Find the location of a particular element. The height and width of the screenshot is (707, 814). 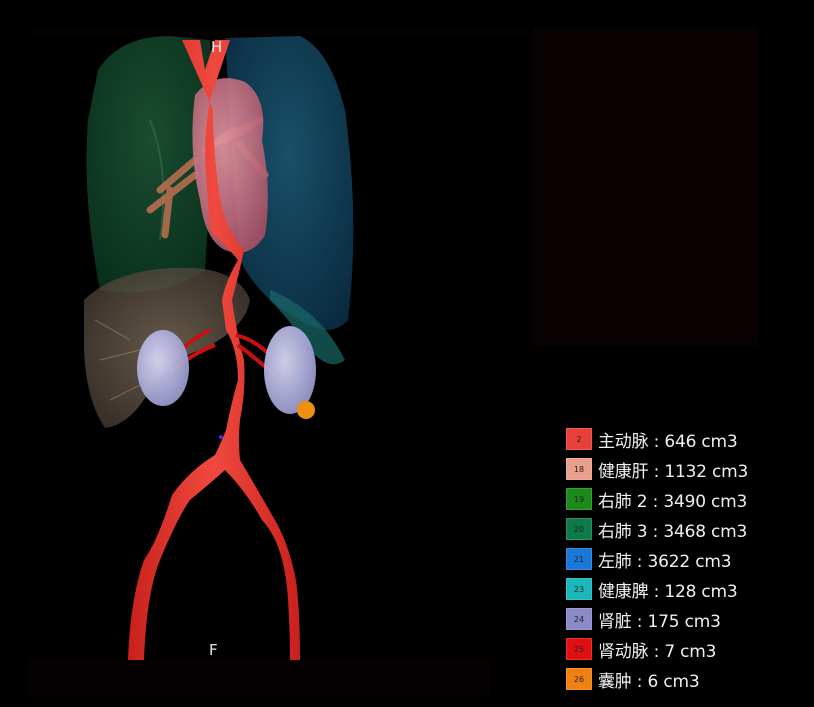

legend-item-left-lung: 21 左肺 : 3622 cm3 is located at coordinates (686, 559).